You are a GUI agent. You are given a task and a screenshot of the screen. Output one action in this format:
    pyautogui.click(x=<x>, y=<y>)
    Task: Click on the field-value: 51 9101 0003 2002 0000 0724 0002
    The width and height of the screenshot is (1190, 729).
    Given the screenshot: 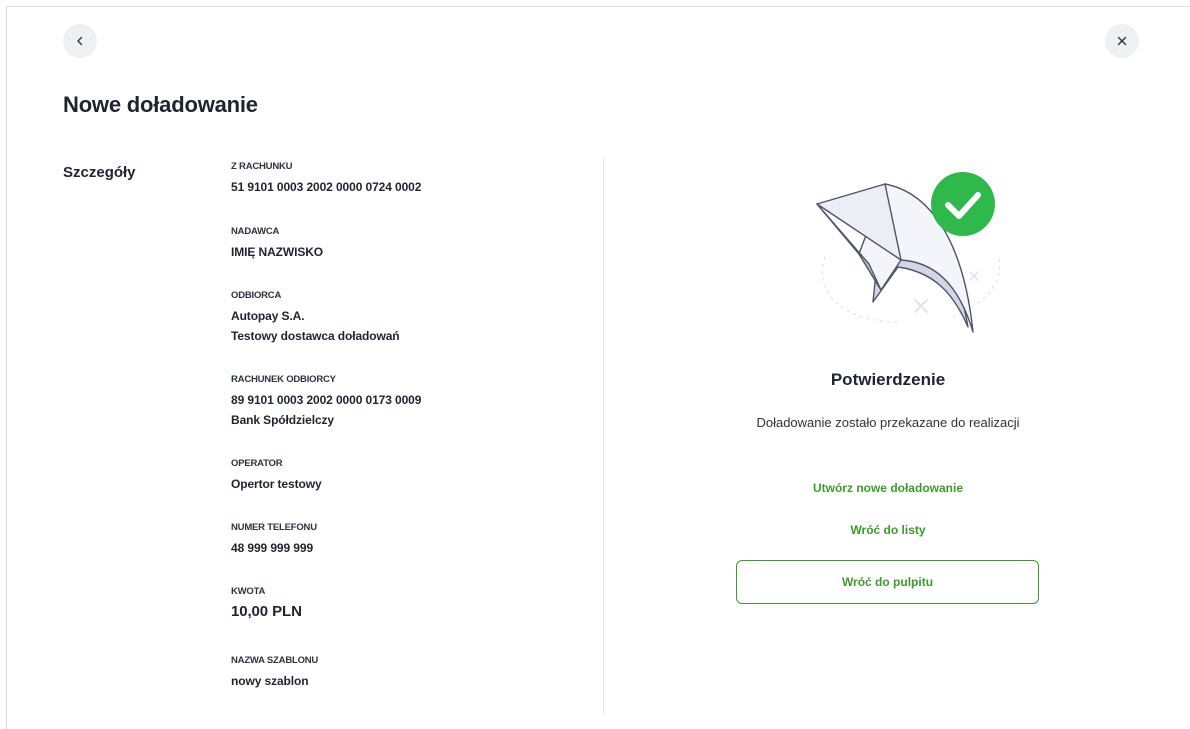 What is the action you would take?
    pyautogui.click(x=326, y=187)
    